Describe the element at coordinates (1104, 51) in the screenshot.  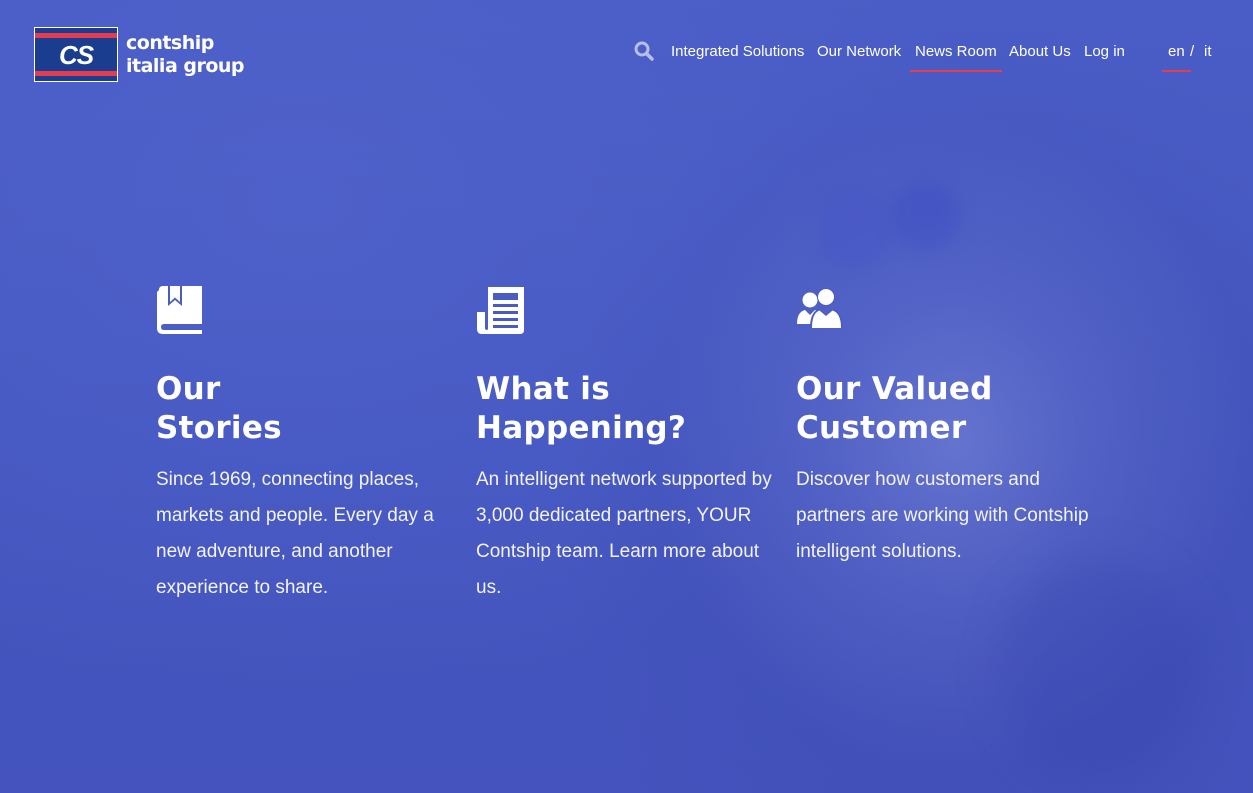
I see `nav-log-in: Log in` at that location.